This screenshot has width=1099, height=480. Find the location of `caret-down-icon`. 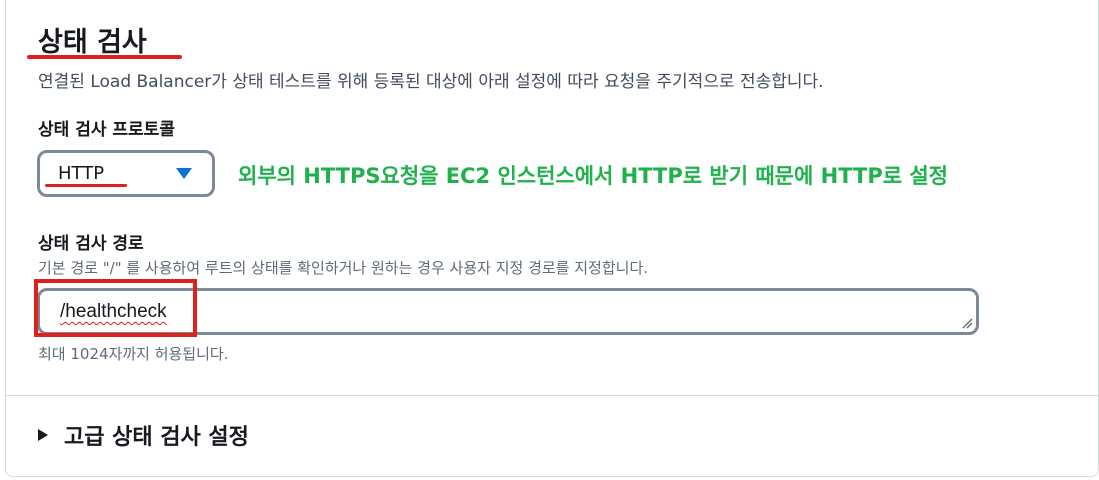

caret-down-icon is located at coordinates (184, 173).